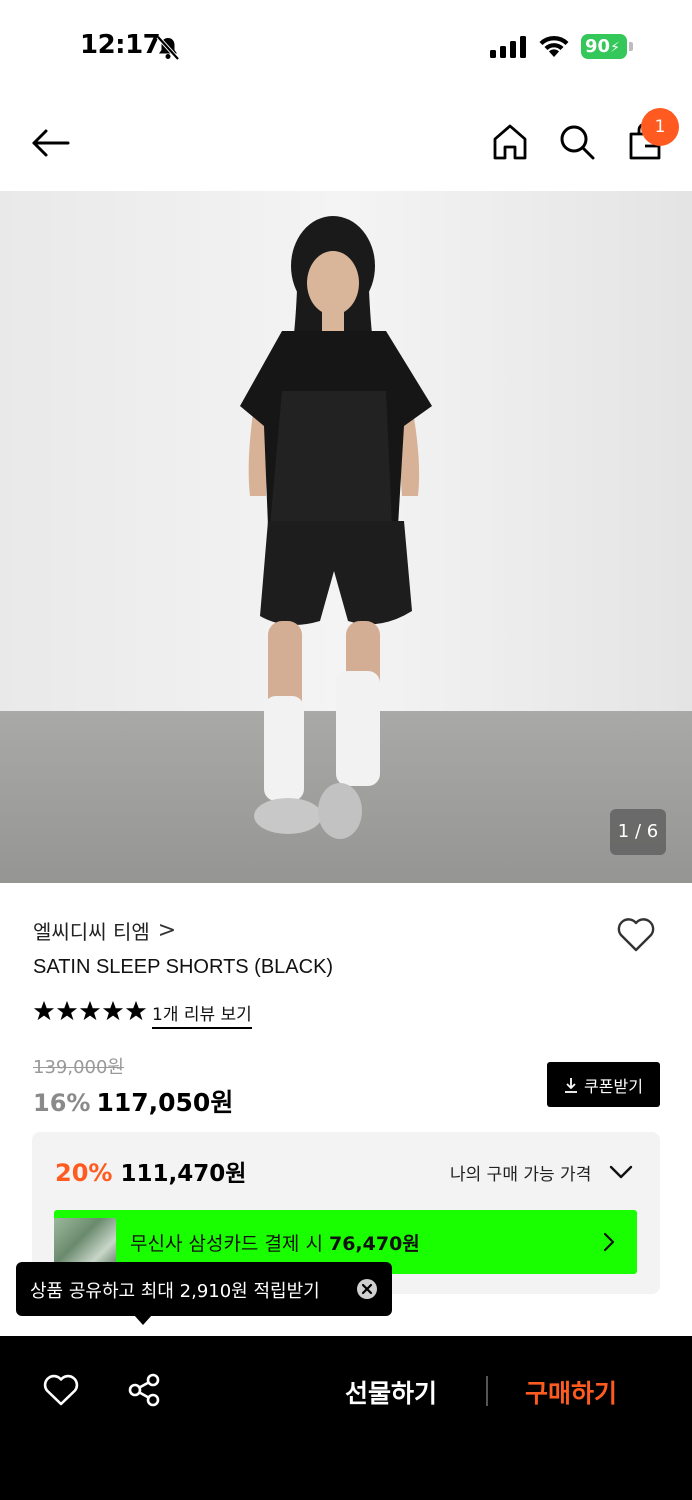 This screenshot has width=692, height=1500. Describe the element at coordinates (367, 1289) in the screenshot. I see `close-icon` at that location.